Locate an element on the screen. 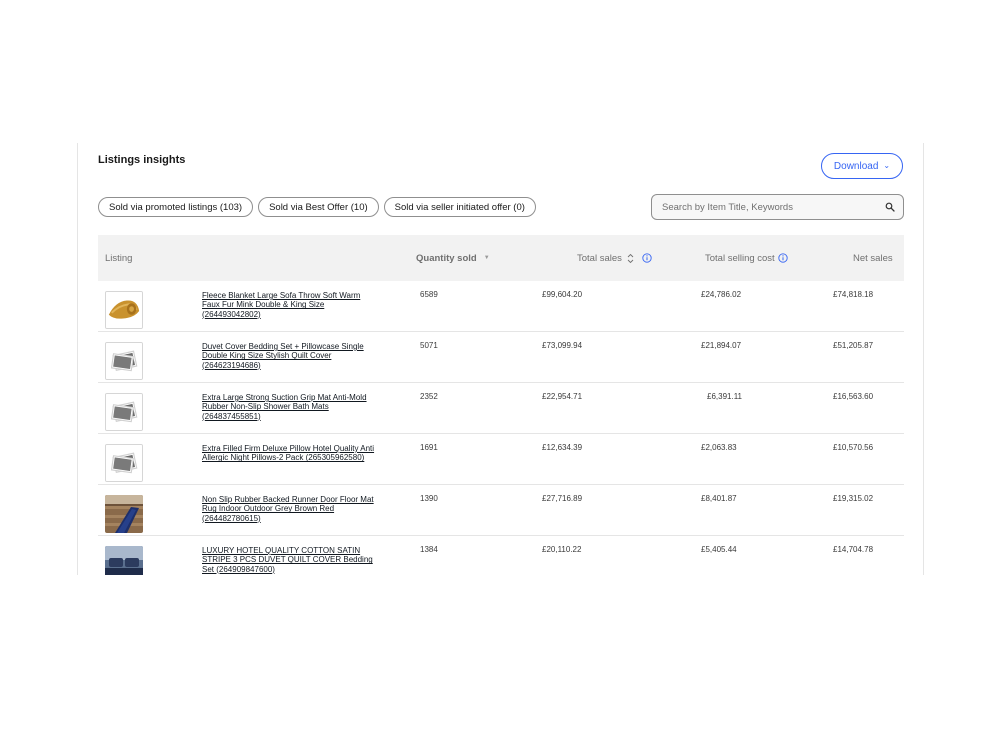  total-sales-value: £20,110.22 is located at coordinates (562, 549).